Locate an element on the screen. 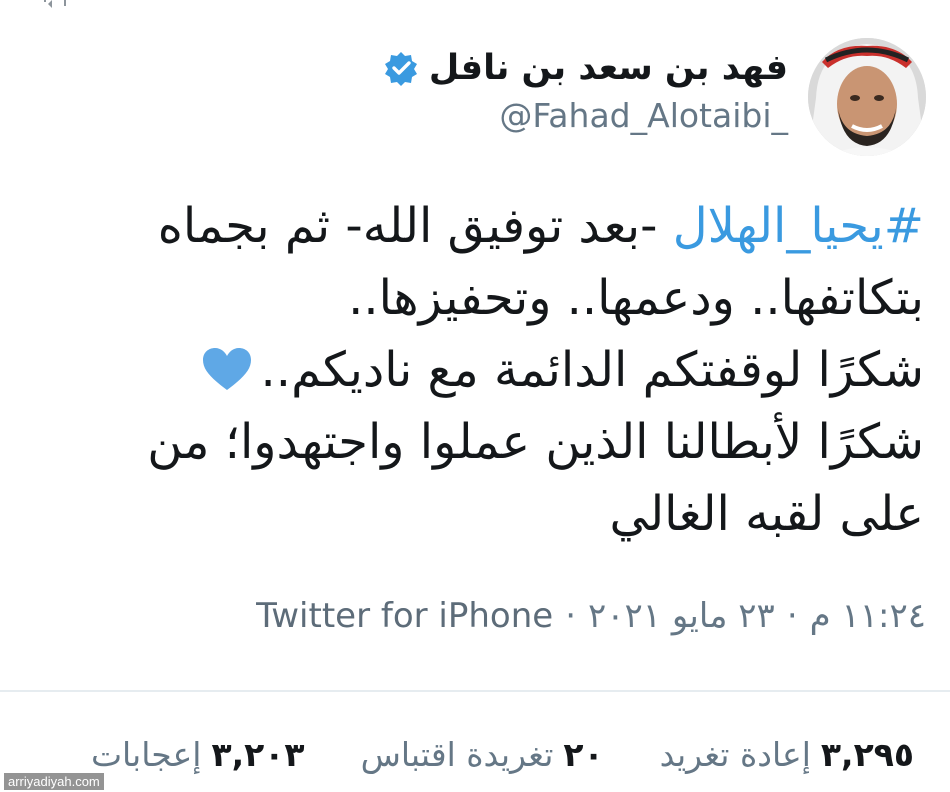 The image size is (950, 792). site-watermark: arriyadiyah.com is located at coordinates (54, 781).